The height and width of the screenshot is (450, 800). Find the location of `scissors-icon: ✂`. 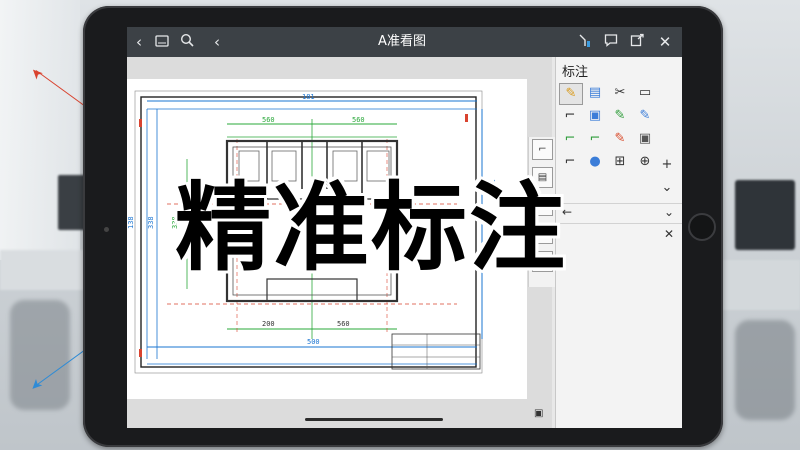

scissors-icon: ✂ is located at coordinates (620, 93).